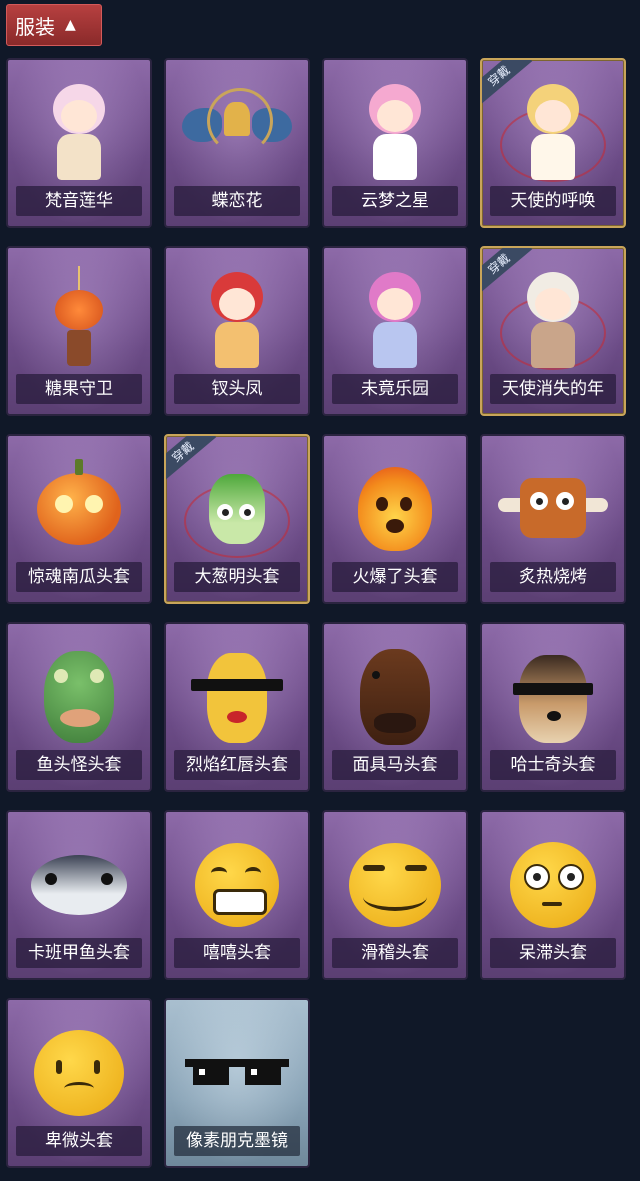 The width and height of the screenshot is (640, 1181). I want to click on chevron-up-icon: ▲, so click(70, 25).